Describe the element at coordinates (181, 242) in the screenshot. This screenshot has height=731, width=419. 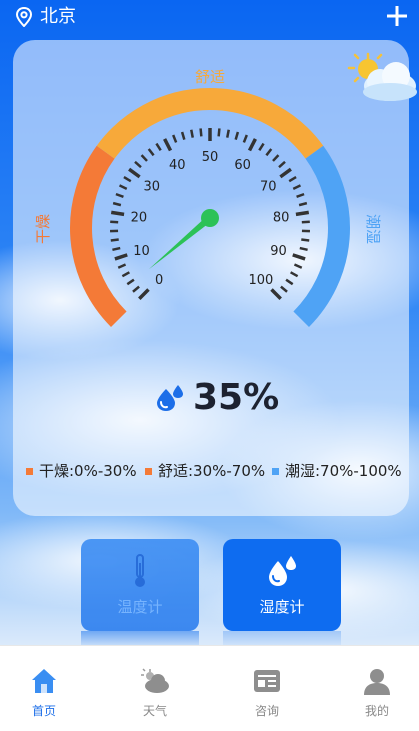
I see `gauge-needle` at that location.